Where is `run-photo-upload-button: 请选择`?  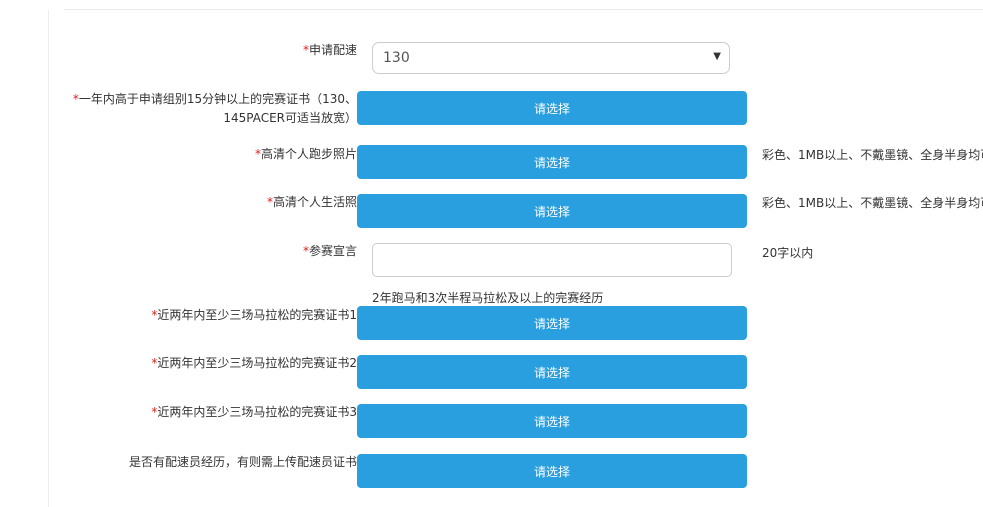 run-photo-upload-button: 请选择 is located at coordinates (552, 162).